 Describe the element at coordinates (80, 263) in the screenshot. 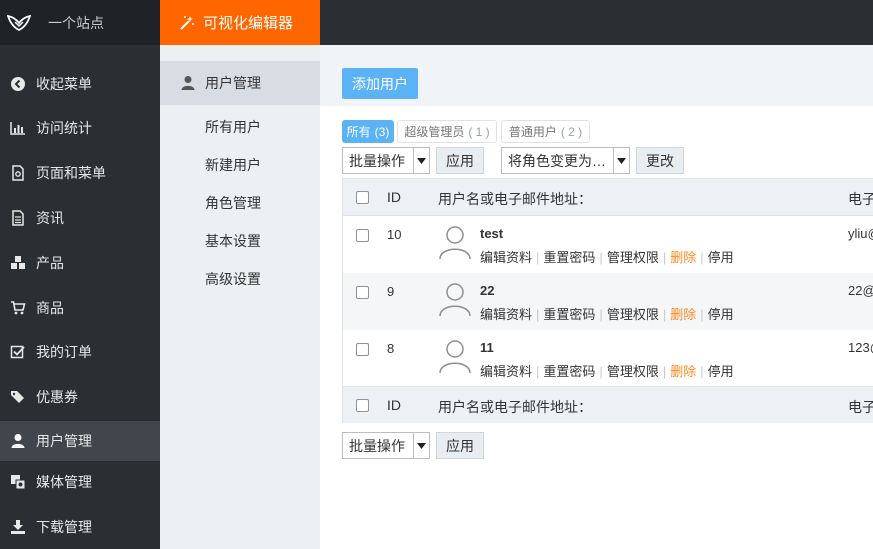

I see `sidebar-item-products: 产品` at that location.